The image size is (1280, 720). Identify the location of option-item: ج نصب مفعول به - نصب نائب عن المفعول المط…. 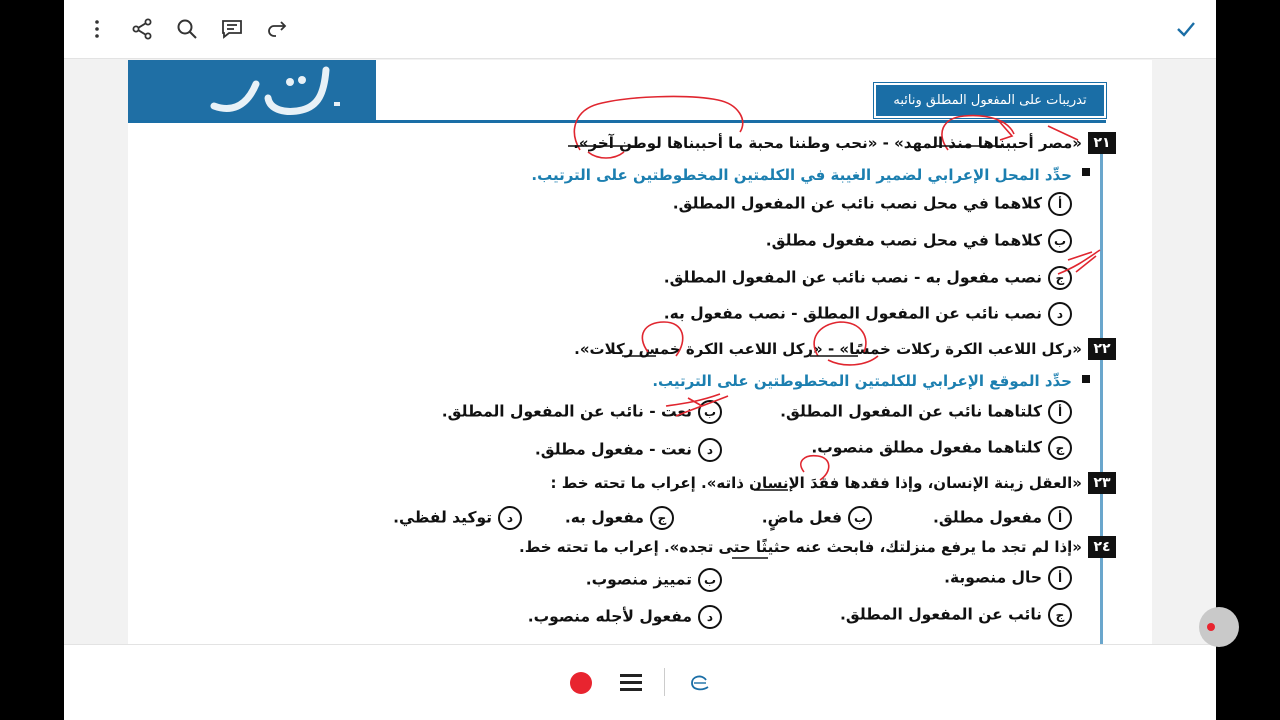
(868, 278).